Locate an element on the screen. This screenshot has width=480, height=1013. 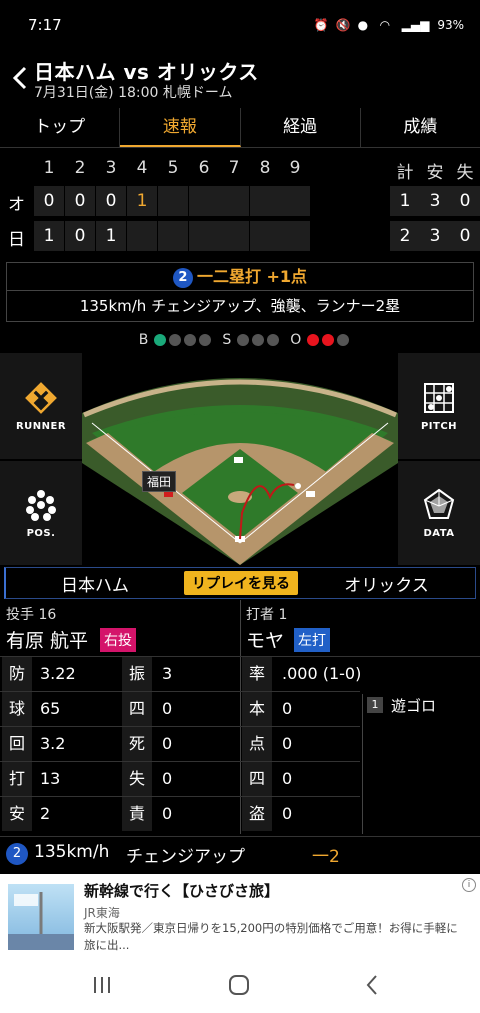
at-bat-result-text: 遊ゴロ is located at coordinates (414, 706).